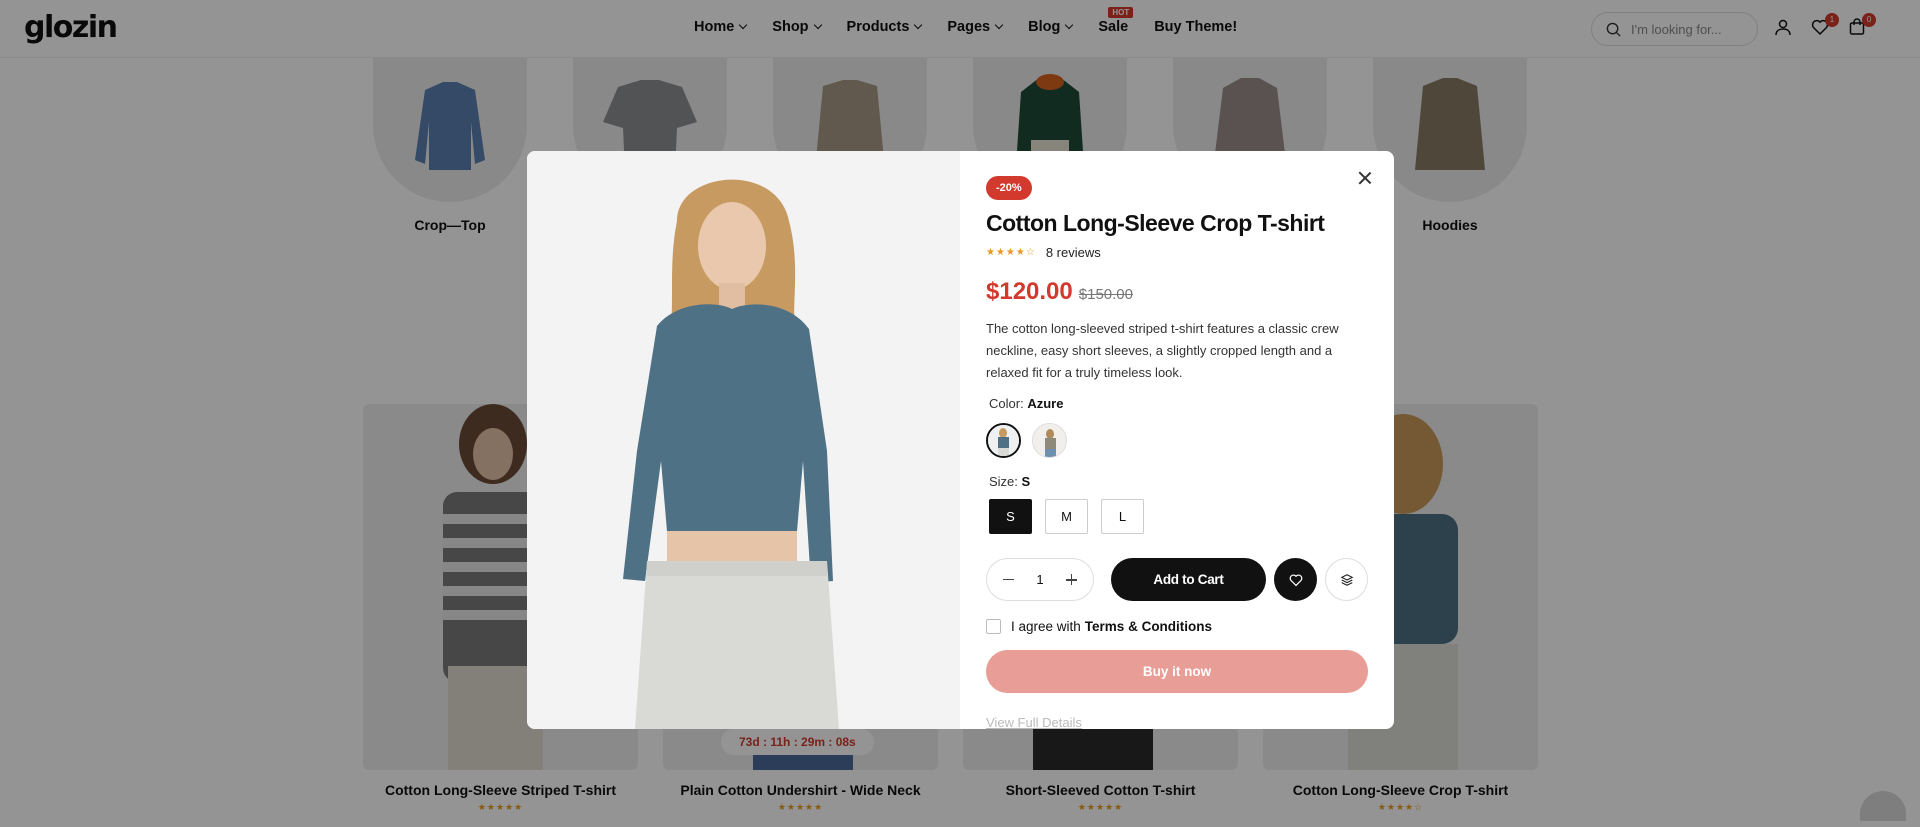 The image size is (1920, 827). Describe the element at coordinates (1006, 403) in the screenshot. I see `color-label: Color:` at that location.